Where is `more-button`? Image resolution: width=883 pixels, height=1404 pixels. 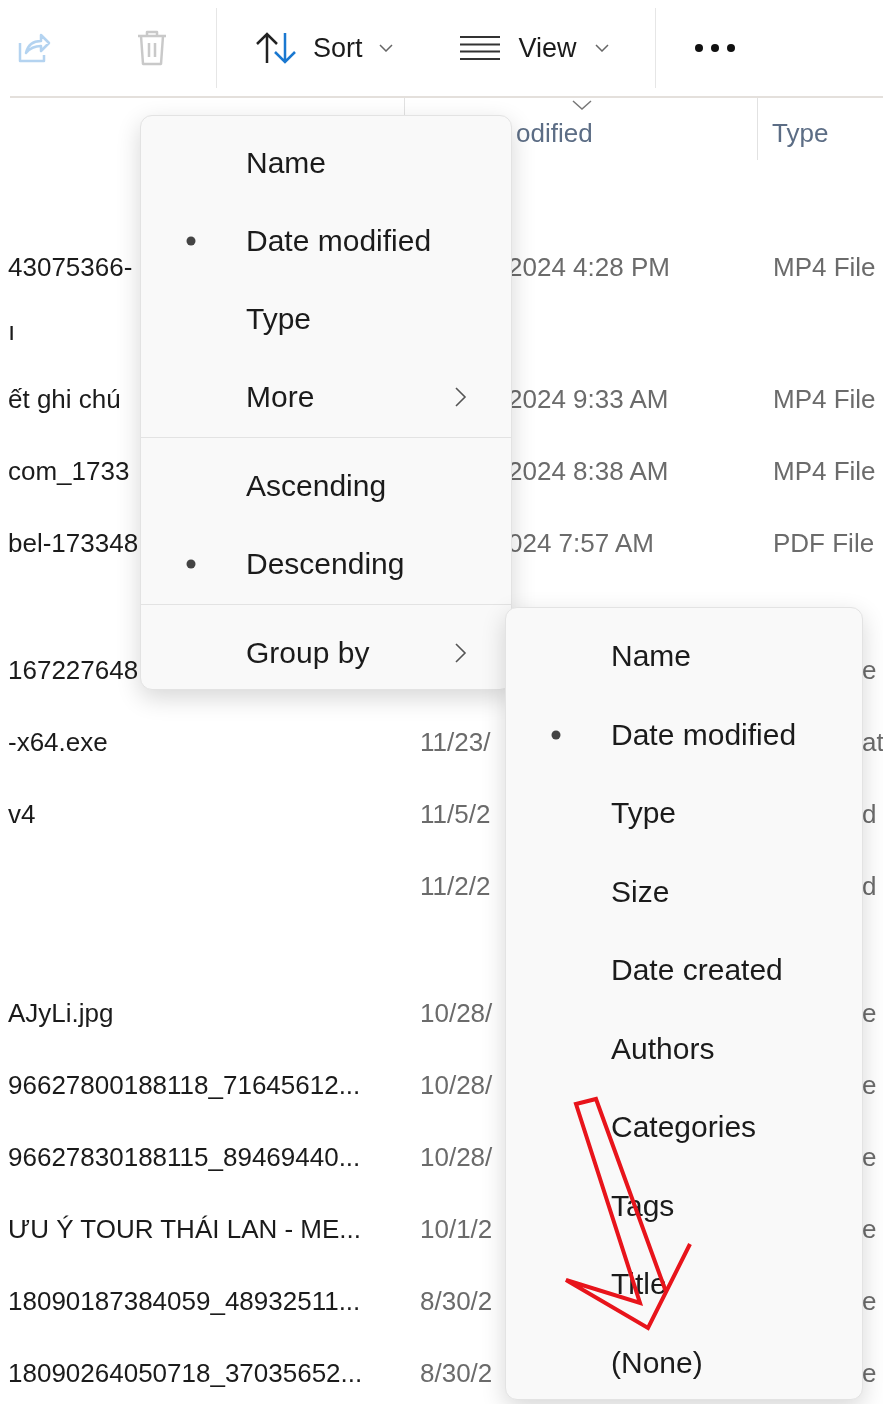
more-button is located at coordinates (714, 48).